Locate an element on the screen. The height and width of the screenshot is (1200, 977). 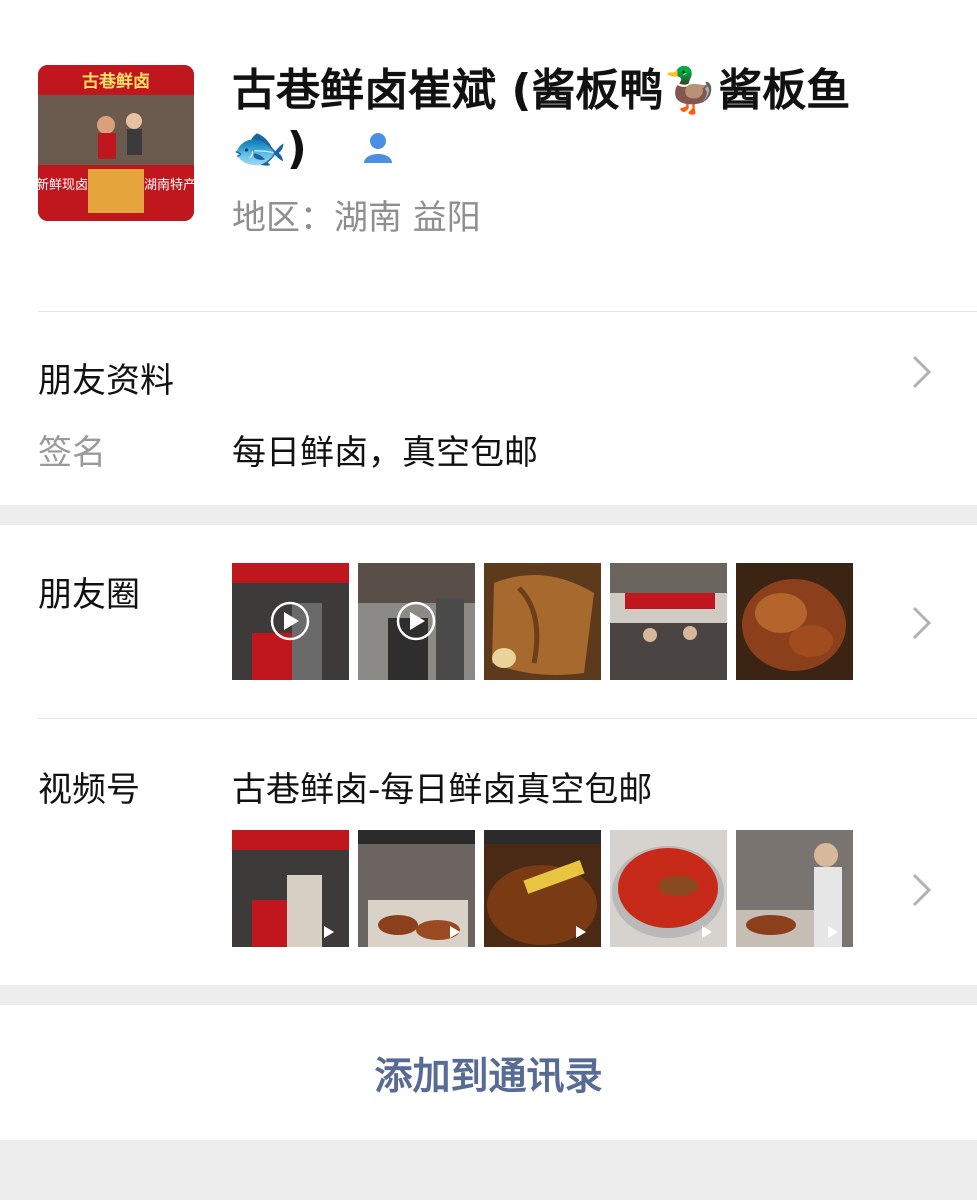
channel-name: 古巷鲜卤-每日鲜卤真空包邮 is located at coordinates (442, 786).